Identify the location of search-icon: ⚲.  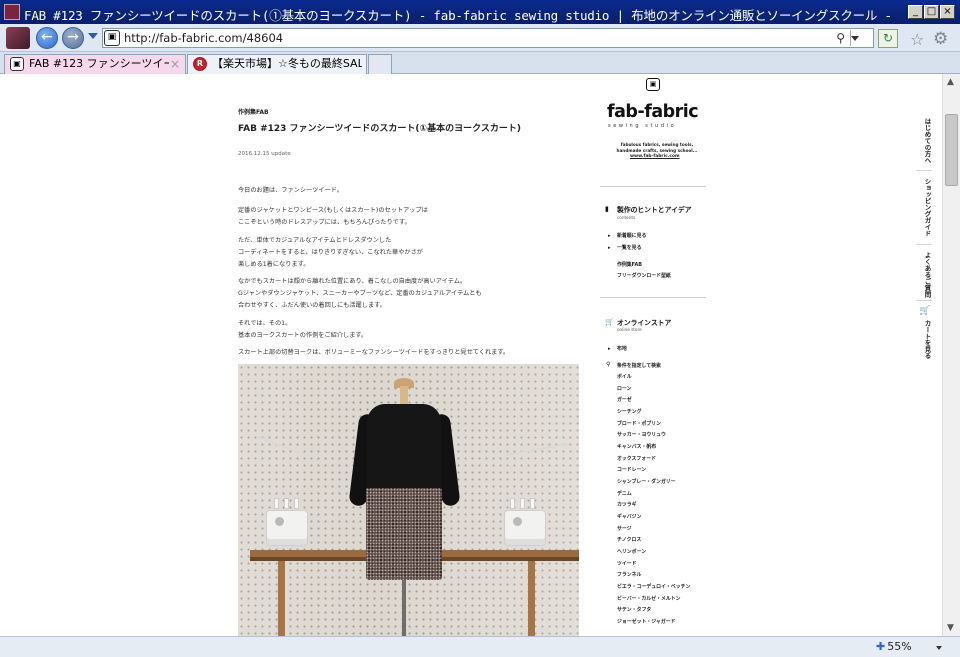
(840, 38).